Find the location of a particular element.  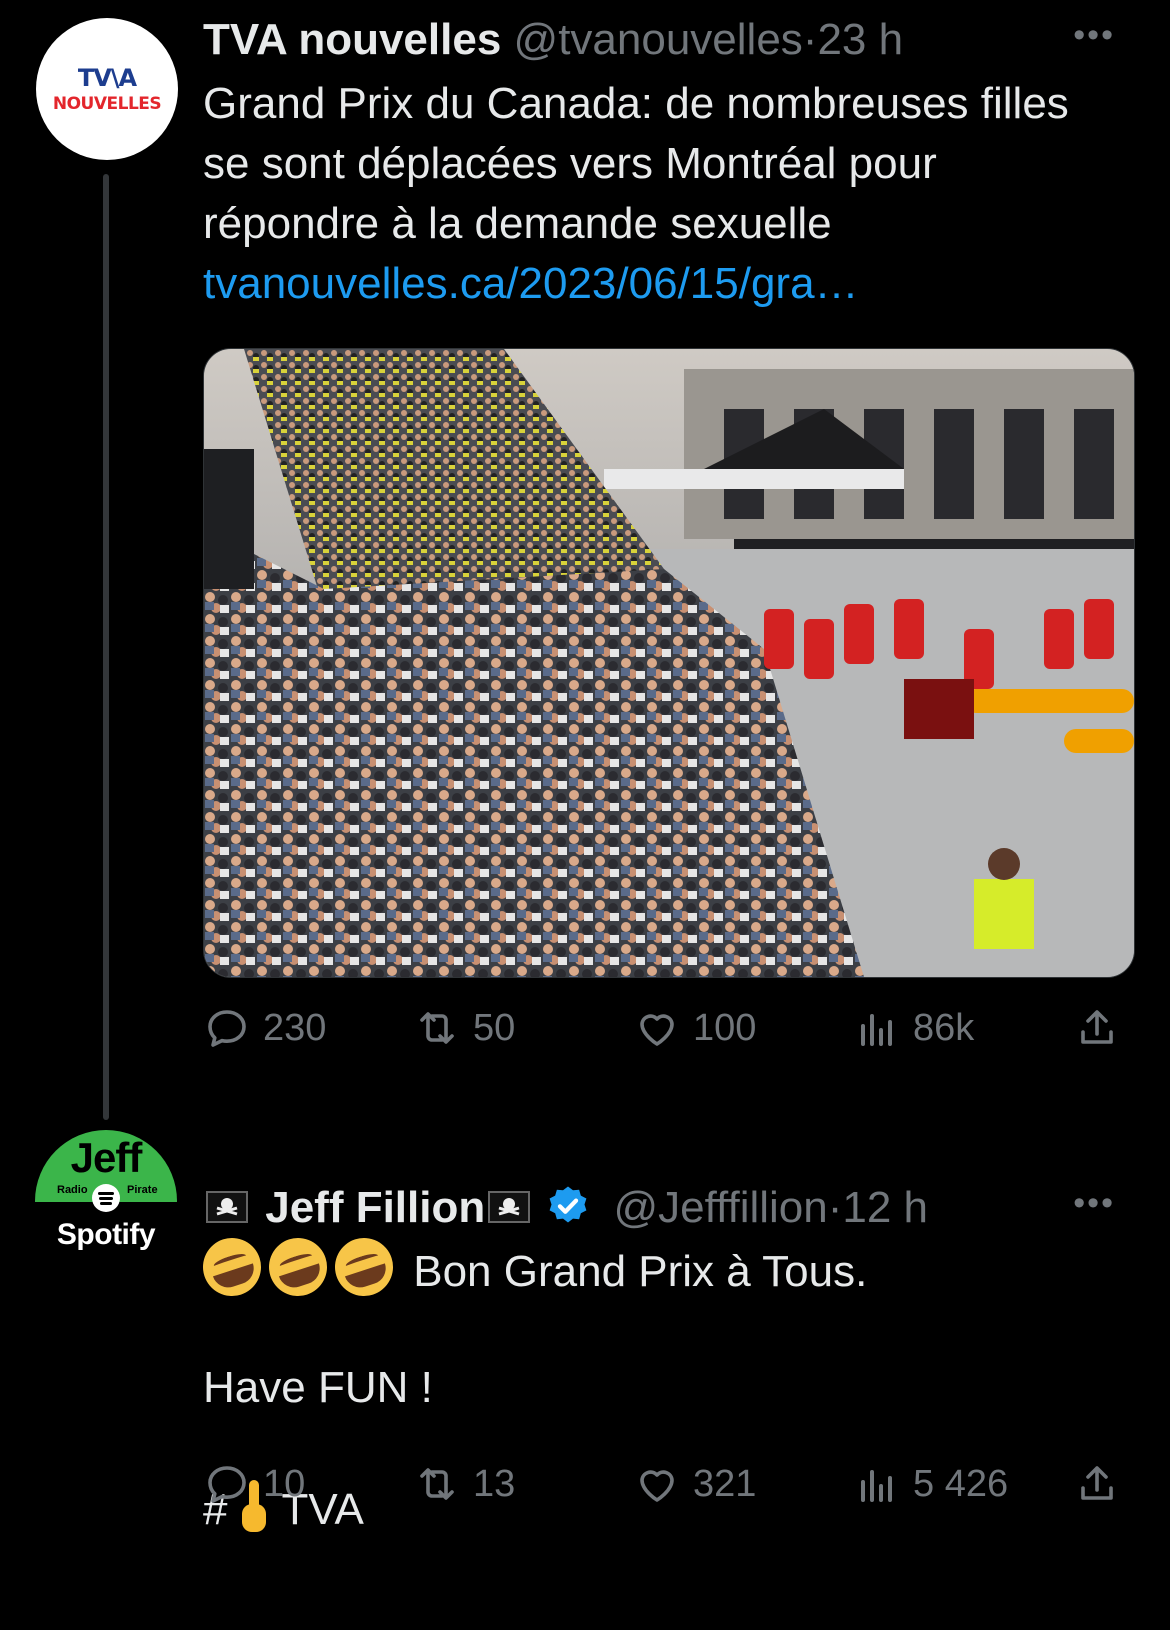

reply-count: 10 is located at coordinates (284, 1483).